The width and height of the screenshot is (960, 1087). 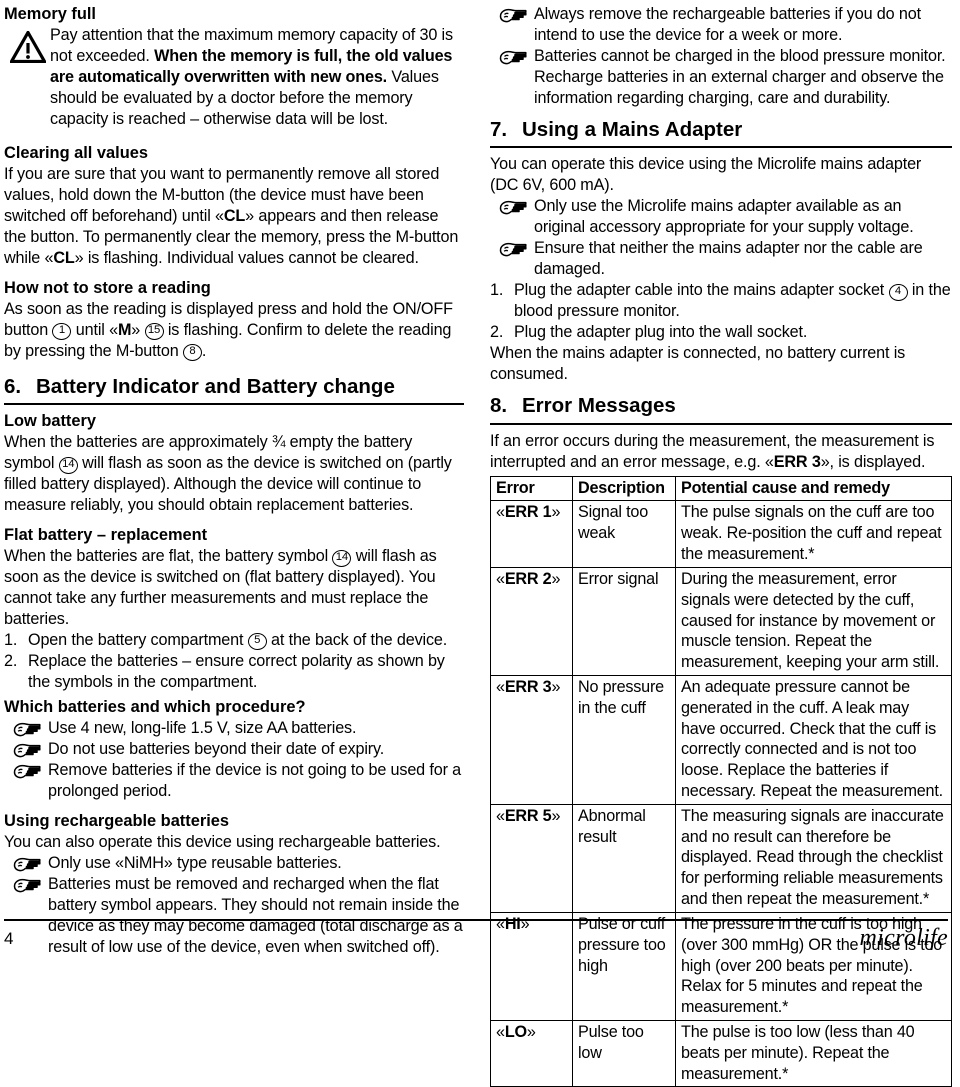 I want to click on warning-triangle-icon, so click(x=27, y=44).